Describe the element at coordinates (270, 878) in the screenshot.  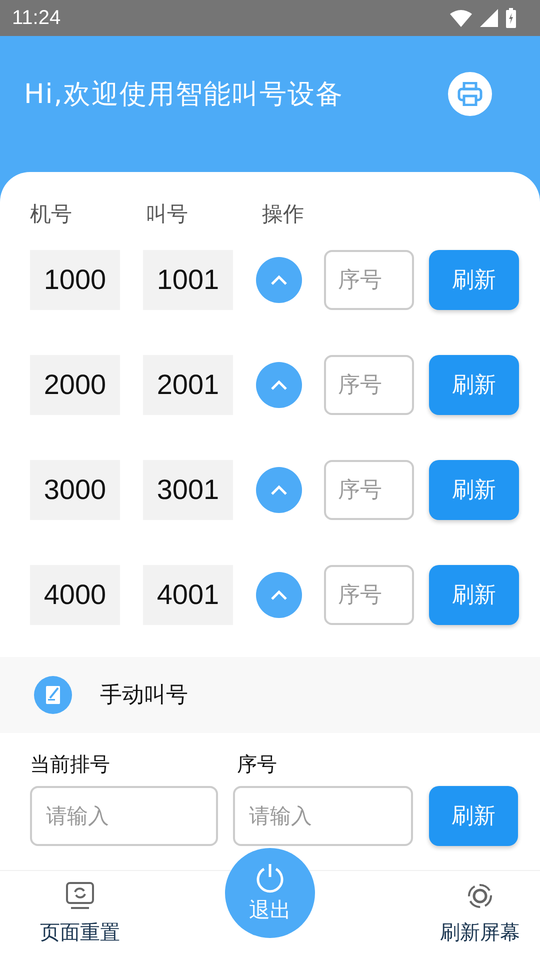
I see `power-icon` at that location.